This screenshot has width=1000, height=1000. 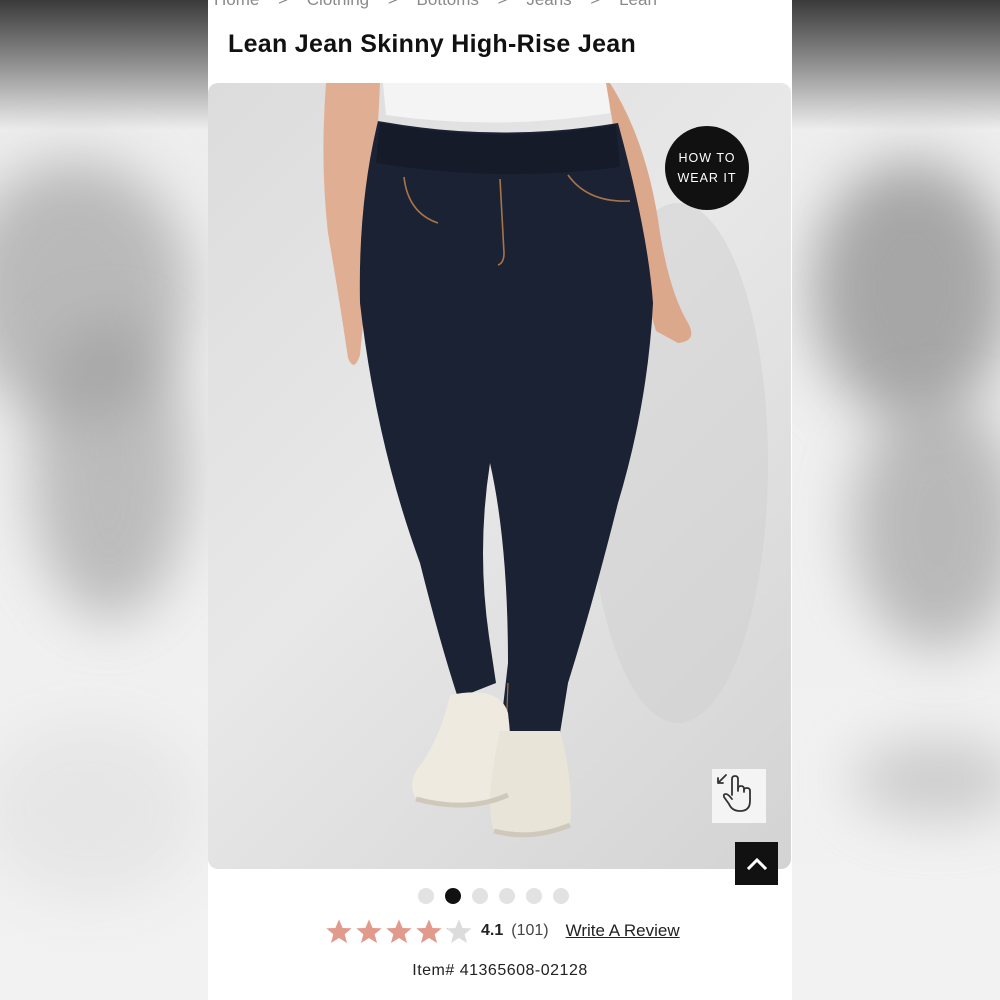 I want to click on how-to-label: HOW TO, so click(x=707, y=158).